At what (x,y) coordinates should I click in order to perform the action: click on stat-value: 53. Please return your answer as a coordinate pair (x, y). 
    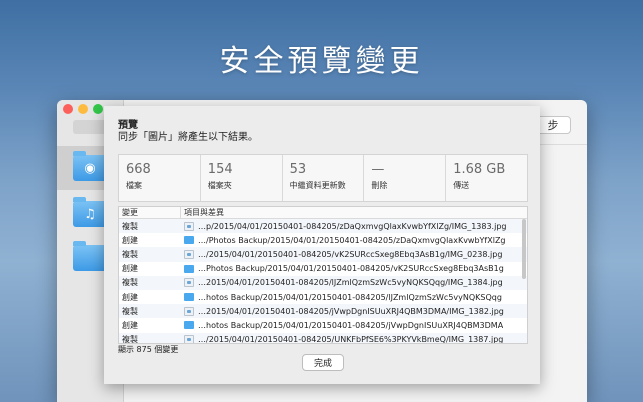
    Looking at the image, I should click on (298, 169).